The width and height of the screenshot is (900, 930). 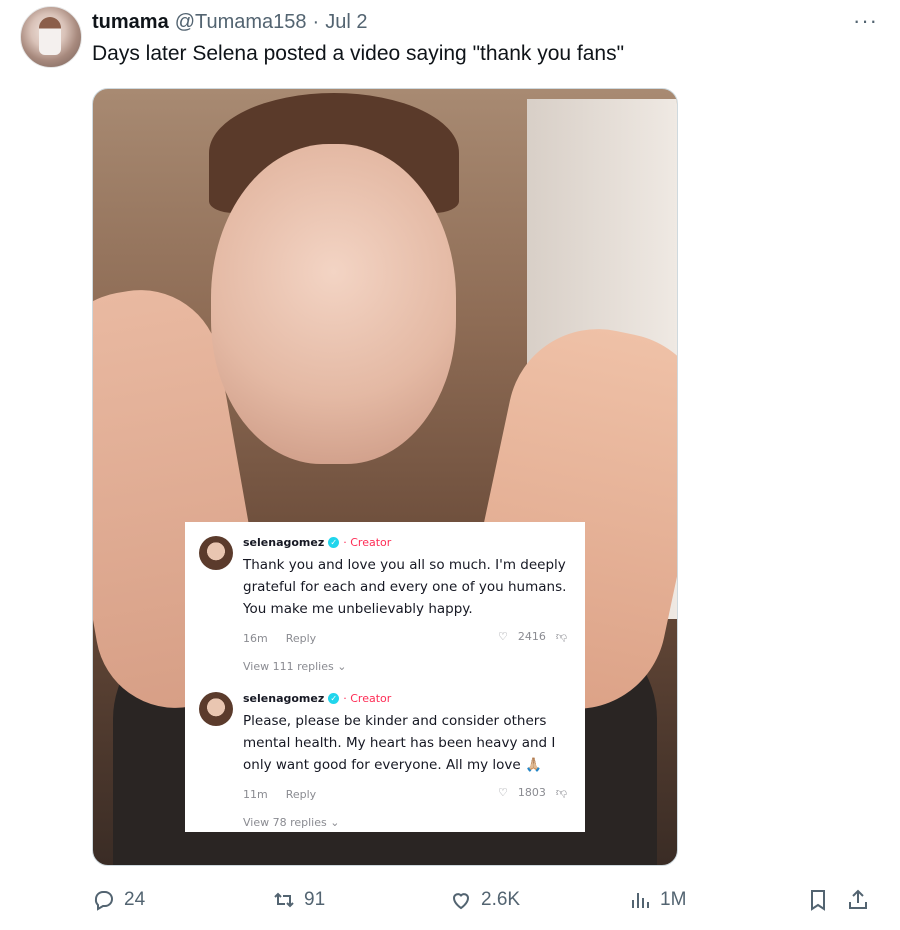 I want to click on comment-like-count: 1803, so click(x=531, y=792).